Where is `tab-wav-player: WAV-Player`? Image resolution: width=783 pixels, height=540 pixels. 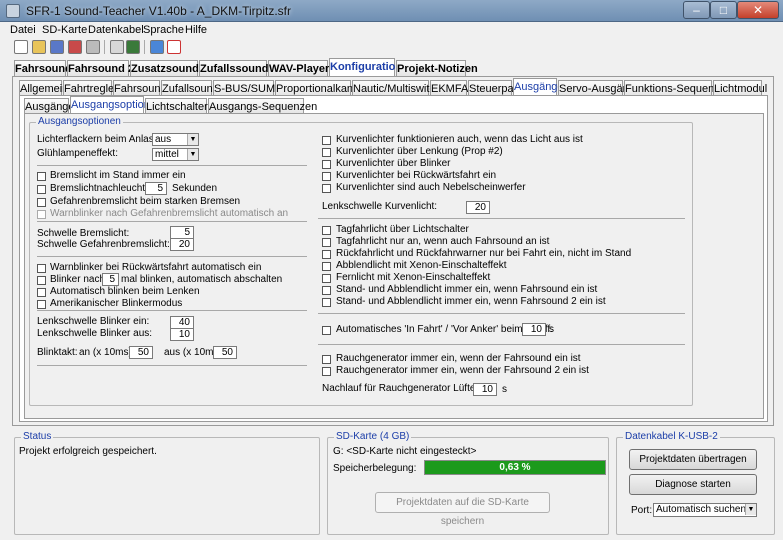
tab-wav-player: WAV-Player is located at coordinates (298, 68).